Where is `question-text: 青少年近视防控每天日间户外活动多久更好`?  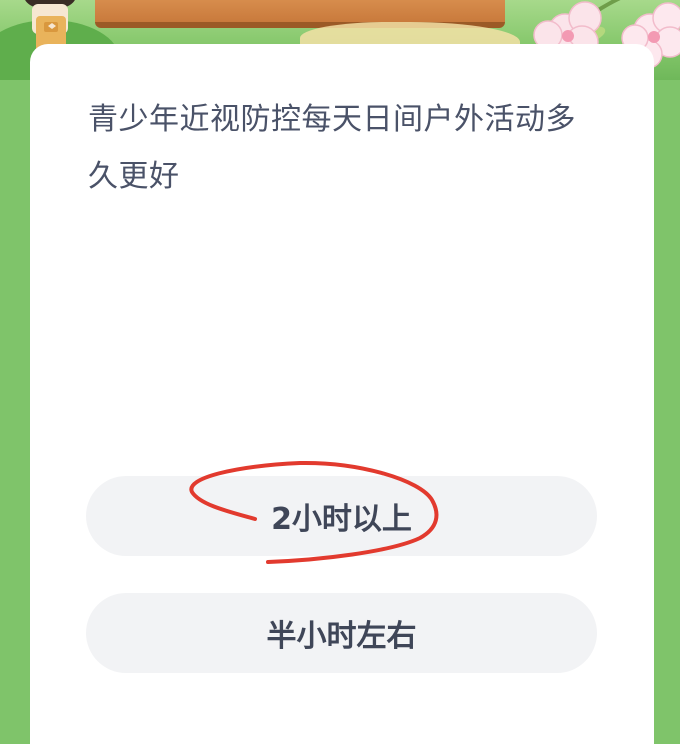
question-text: 青少年近视防控每天日间户外活动多久更好 is located at coordinates (332, 148).